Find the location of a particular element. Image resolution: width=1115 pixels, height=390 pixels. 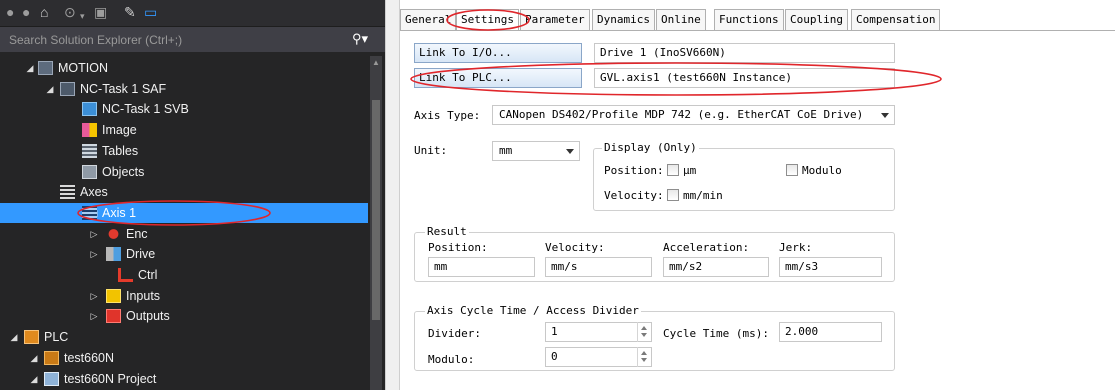

modulo-stepper: 0 is located at coordinates (598, 357).